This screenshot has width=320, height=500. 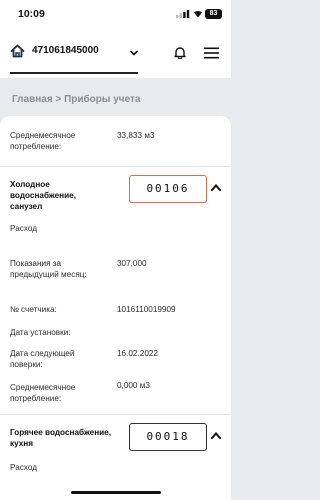 I want to click on meter-number-value: 1016110019909, so click(x=146, y=309).